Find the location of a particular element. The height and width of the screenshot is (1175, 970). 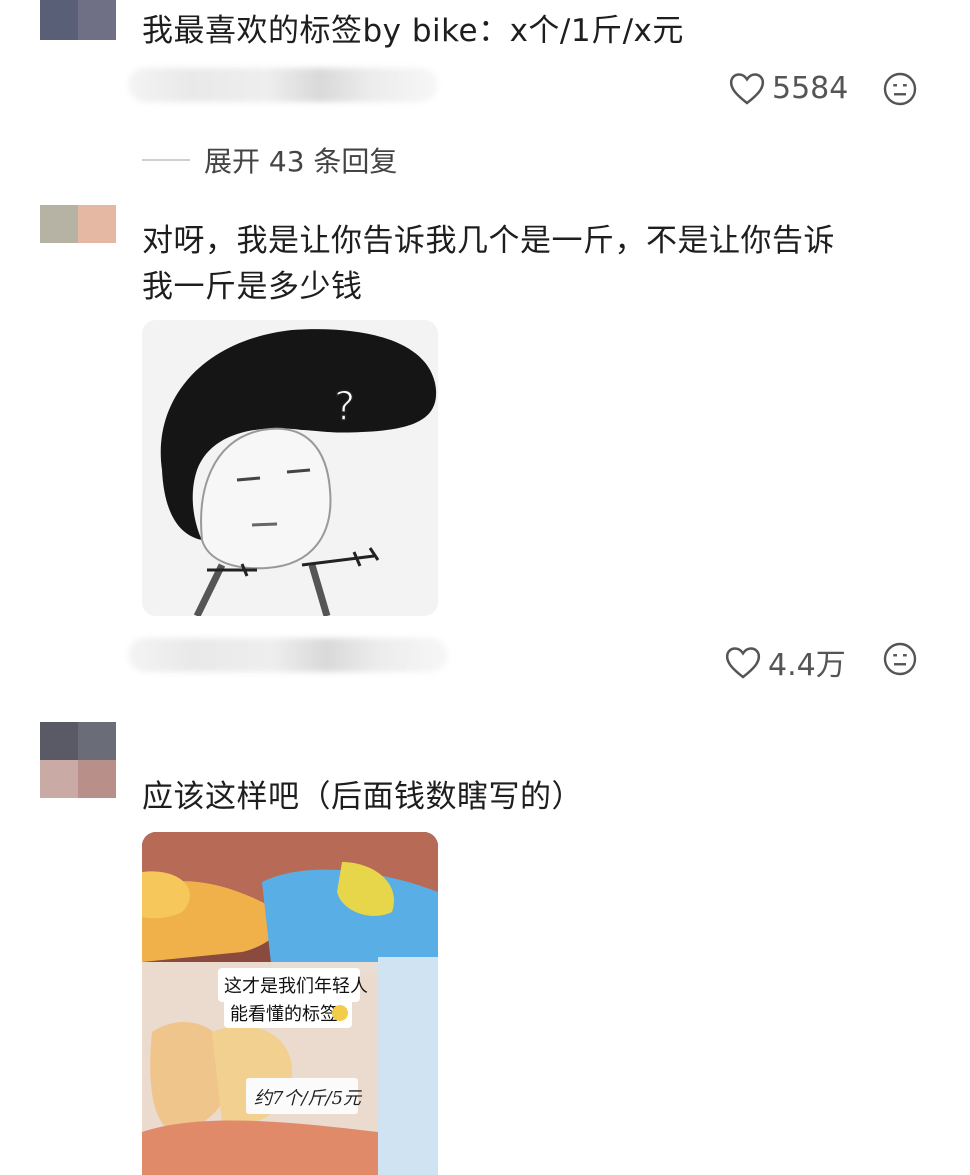

like-count: 4.4万 is located at coordinates (807, 665).